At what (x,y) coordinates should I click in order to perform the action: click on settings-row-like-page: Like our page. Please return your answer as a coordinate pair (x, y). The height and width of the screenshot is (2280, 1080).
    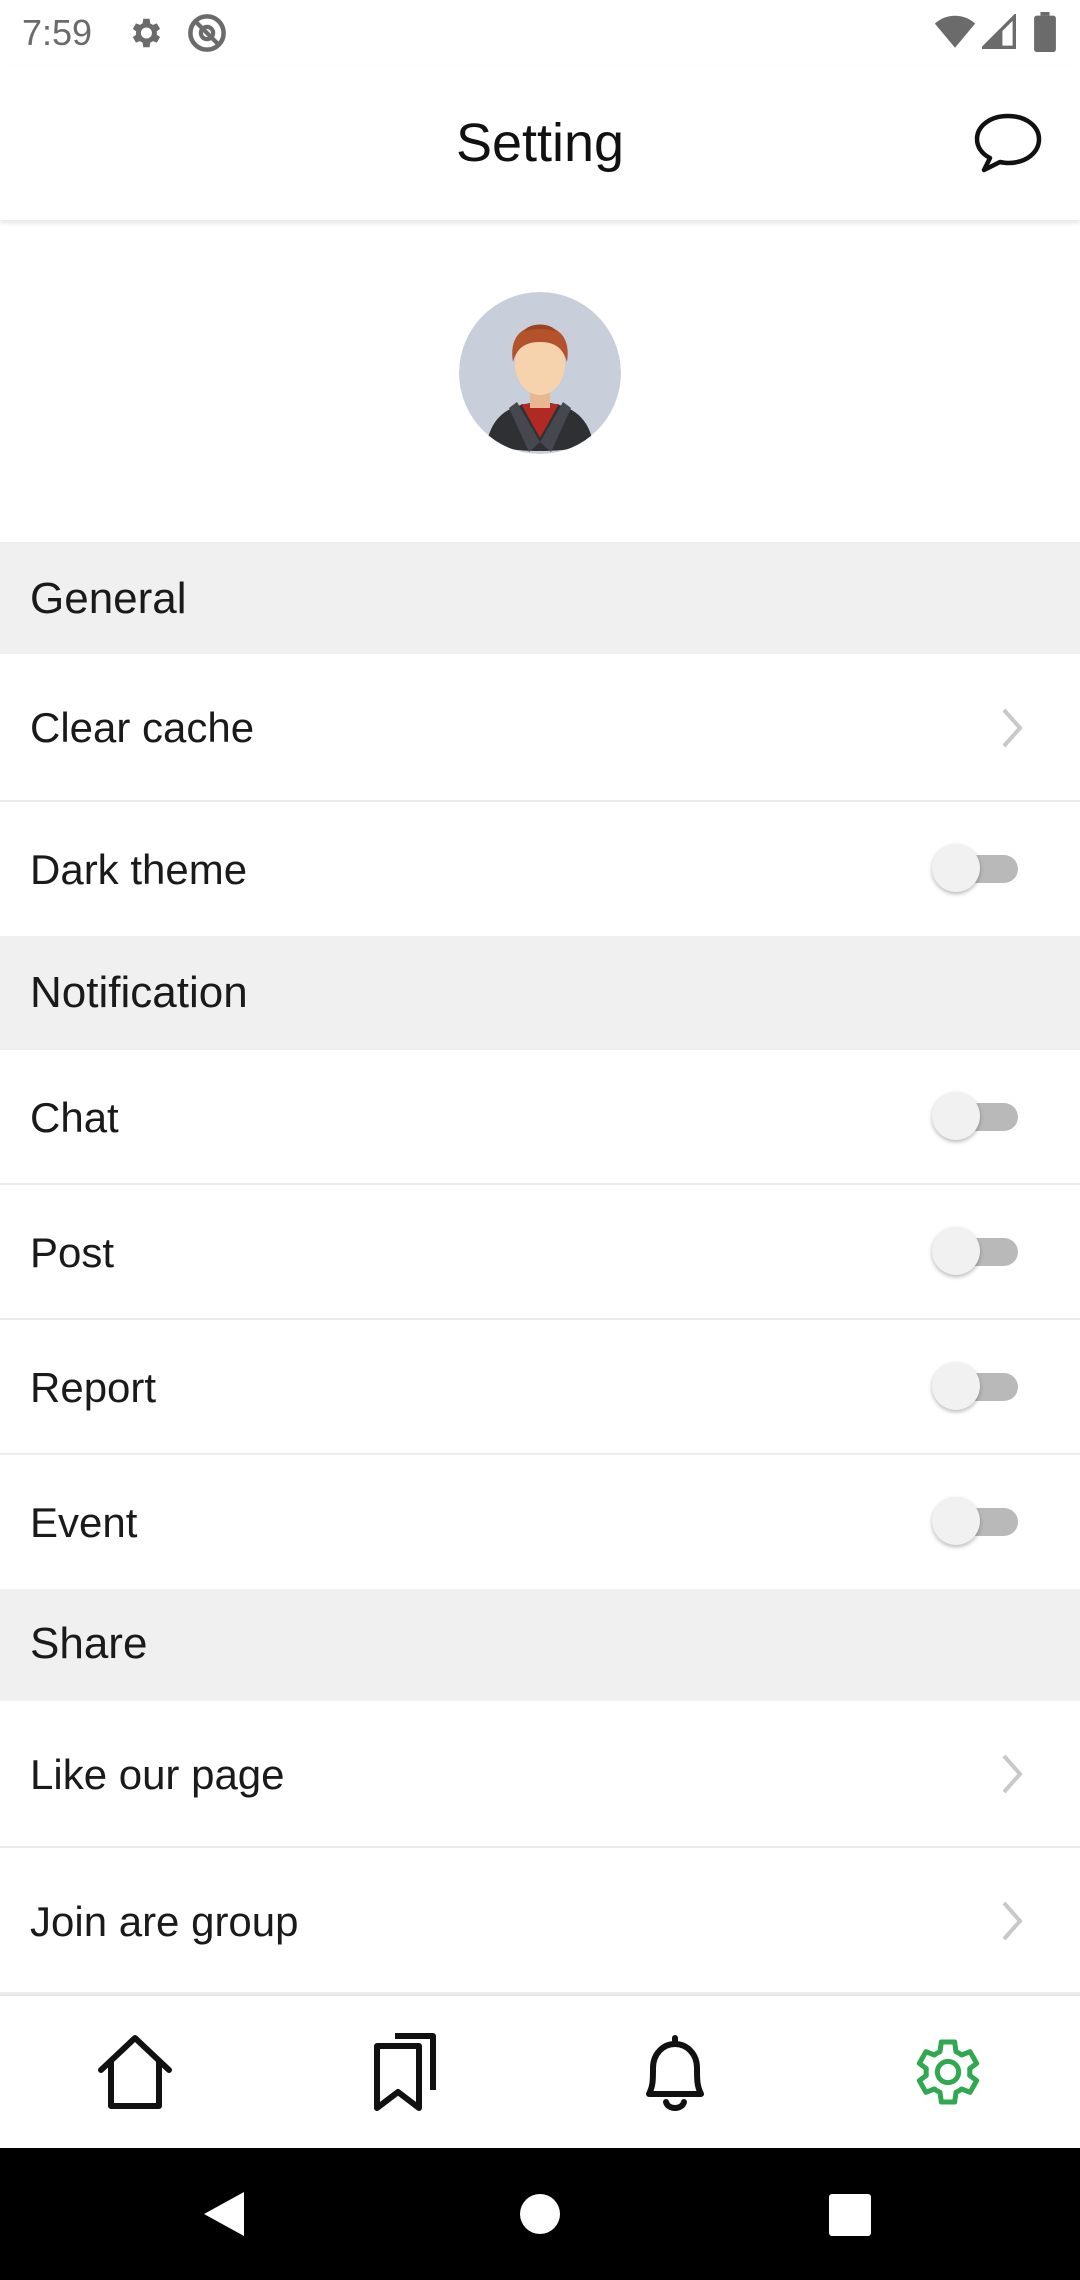
    Looking at the image, I should click on (540, 1774).